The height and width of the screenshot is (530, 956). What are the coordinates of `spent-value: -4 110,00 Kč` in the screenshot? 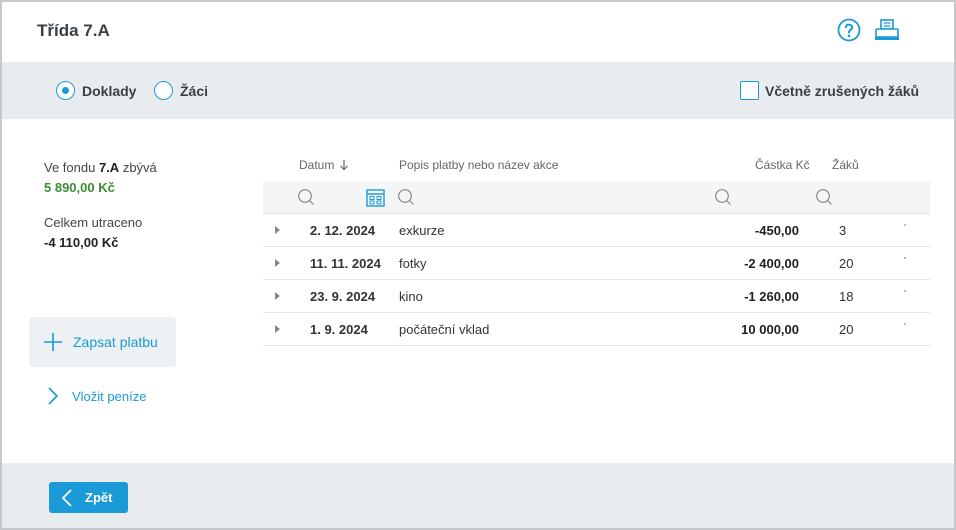 It's located at (81, 242).